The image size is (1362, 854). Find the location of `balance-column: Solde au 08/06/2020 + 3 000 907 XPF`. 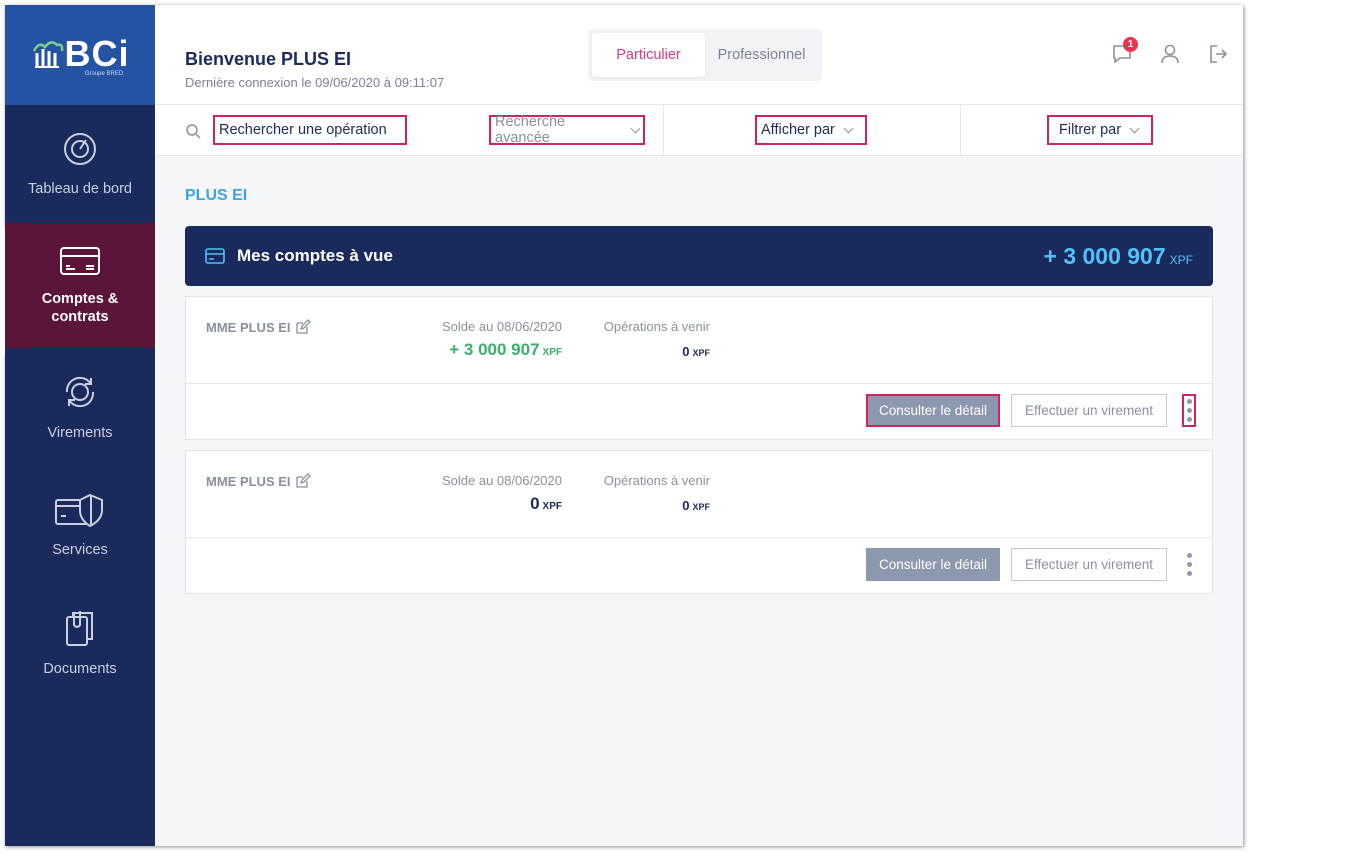

balance-column: Solde au 08/06/2020 + 3 000 907 XPF is located at coordinates (502, 339).